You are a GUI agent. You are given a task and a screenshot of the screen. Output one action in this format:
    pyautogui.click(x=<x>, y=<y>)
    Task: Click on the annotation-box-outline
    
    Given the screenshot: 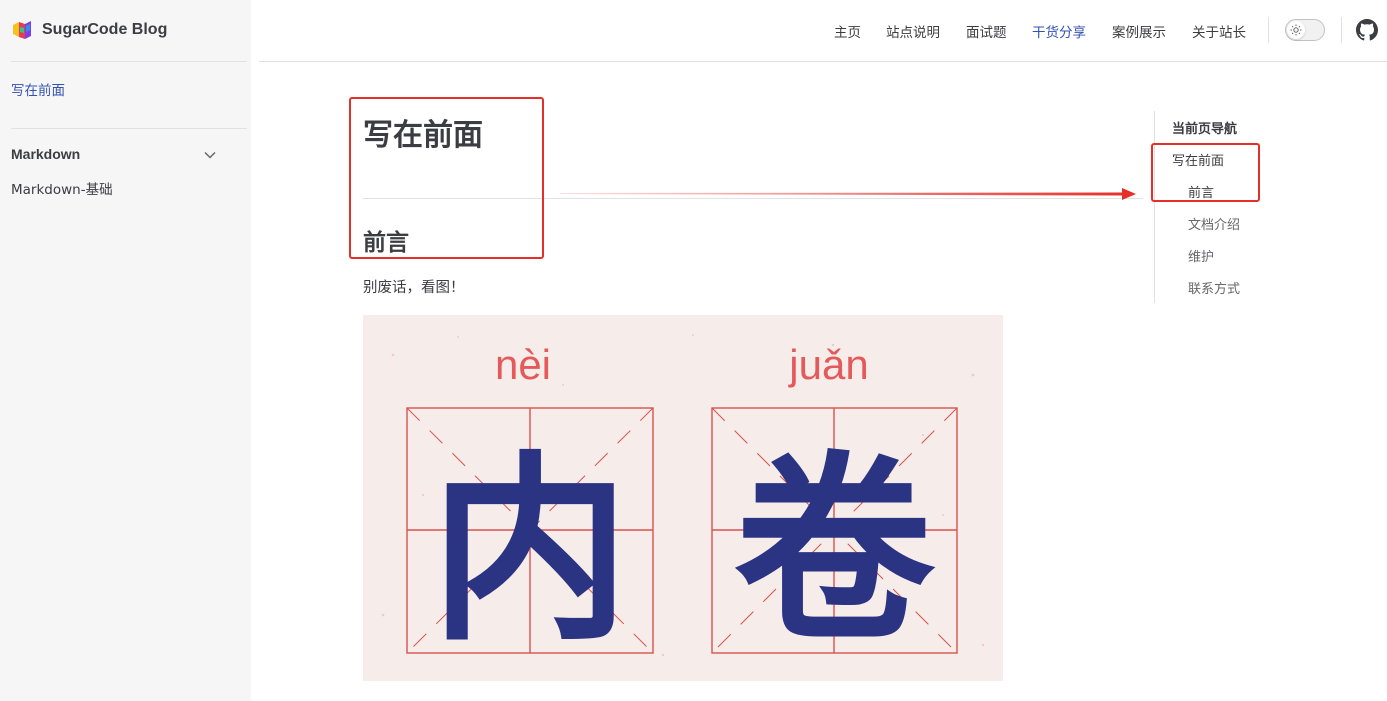 What is the action you would take?
    pyautogui.click(x=1205, y=172)
    